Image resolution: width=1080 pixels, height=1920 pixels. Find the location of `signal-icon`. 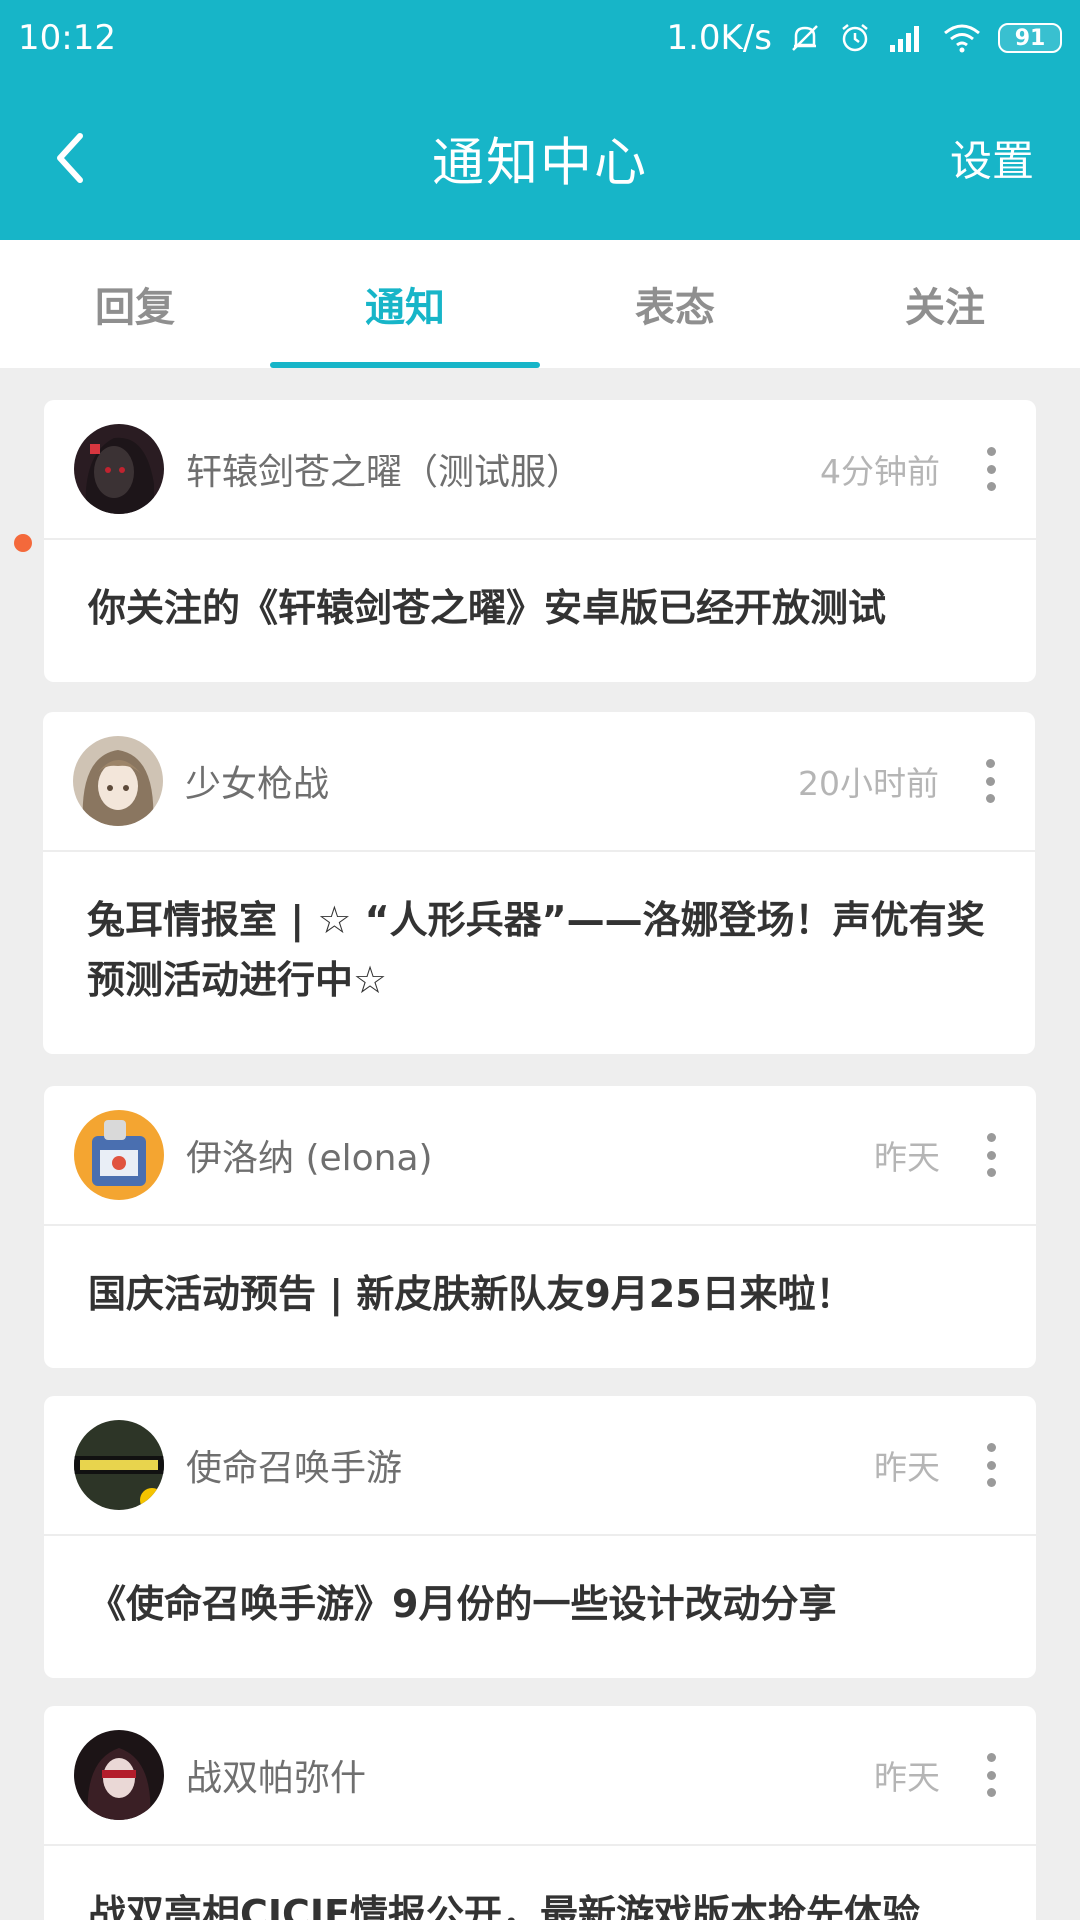

signal-icon is located at coordinates (907, 38).